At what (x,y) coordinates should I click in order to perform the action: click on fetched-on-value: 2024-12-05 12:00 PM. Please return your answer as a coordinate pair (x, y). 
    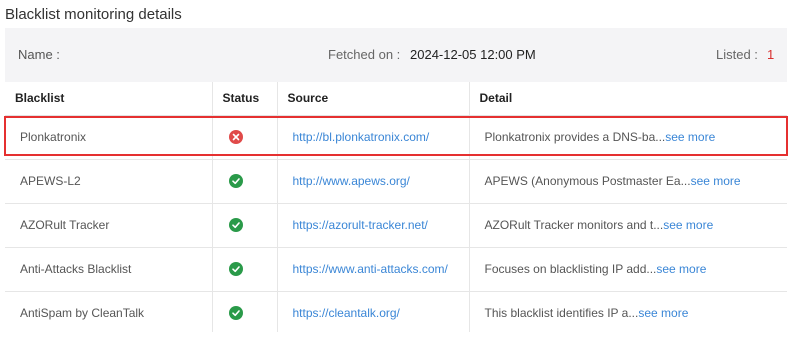
    Looking at the image, I should click on (473, 54).